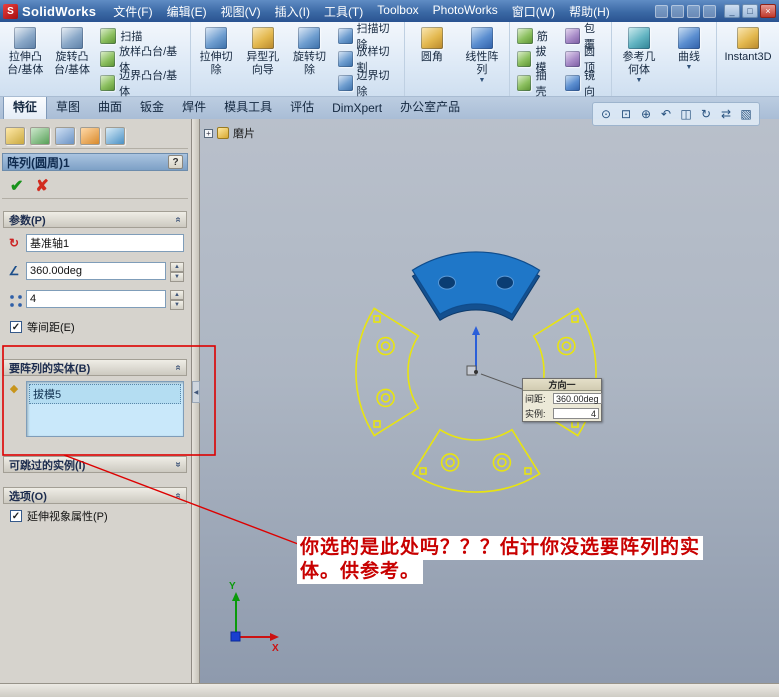 This screenshot has height=697, width=779. Describe the element at coordinates (95, 367) in the screenshot. I see `section-bodies: 要阵列的实体(B) «` at that location.